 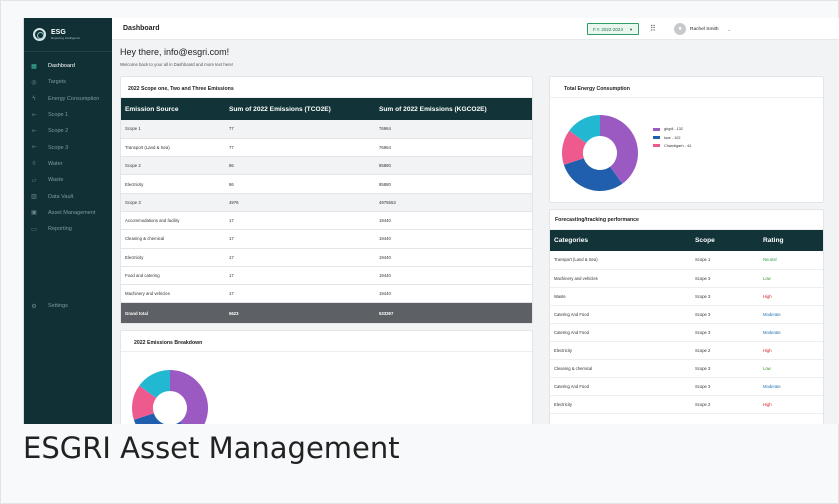 What do you see at coordinates (72, 212) in the screenshot?
I see `sidebar-item-label: Asset Management` at bounding box center [72, 212].